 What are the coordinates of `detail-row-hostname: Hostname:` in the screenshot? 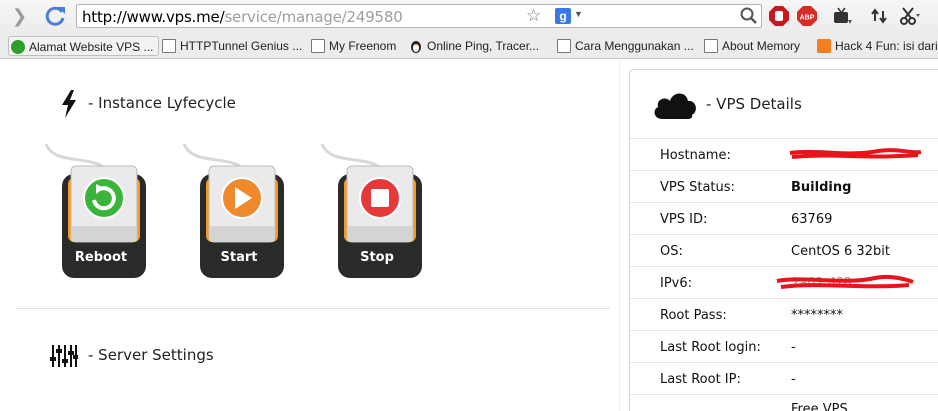 It's located at (784, 155).